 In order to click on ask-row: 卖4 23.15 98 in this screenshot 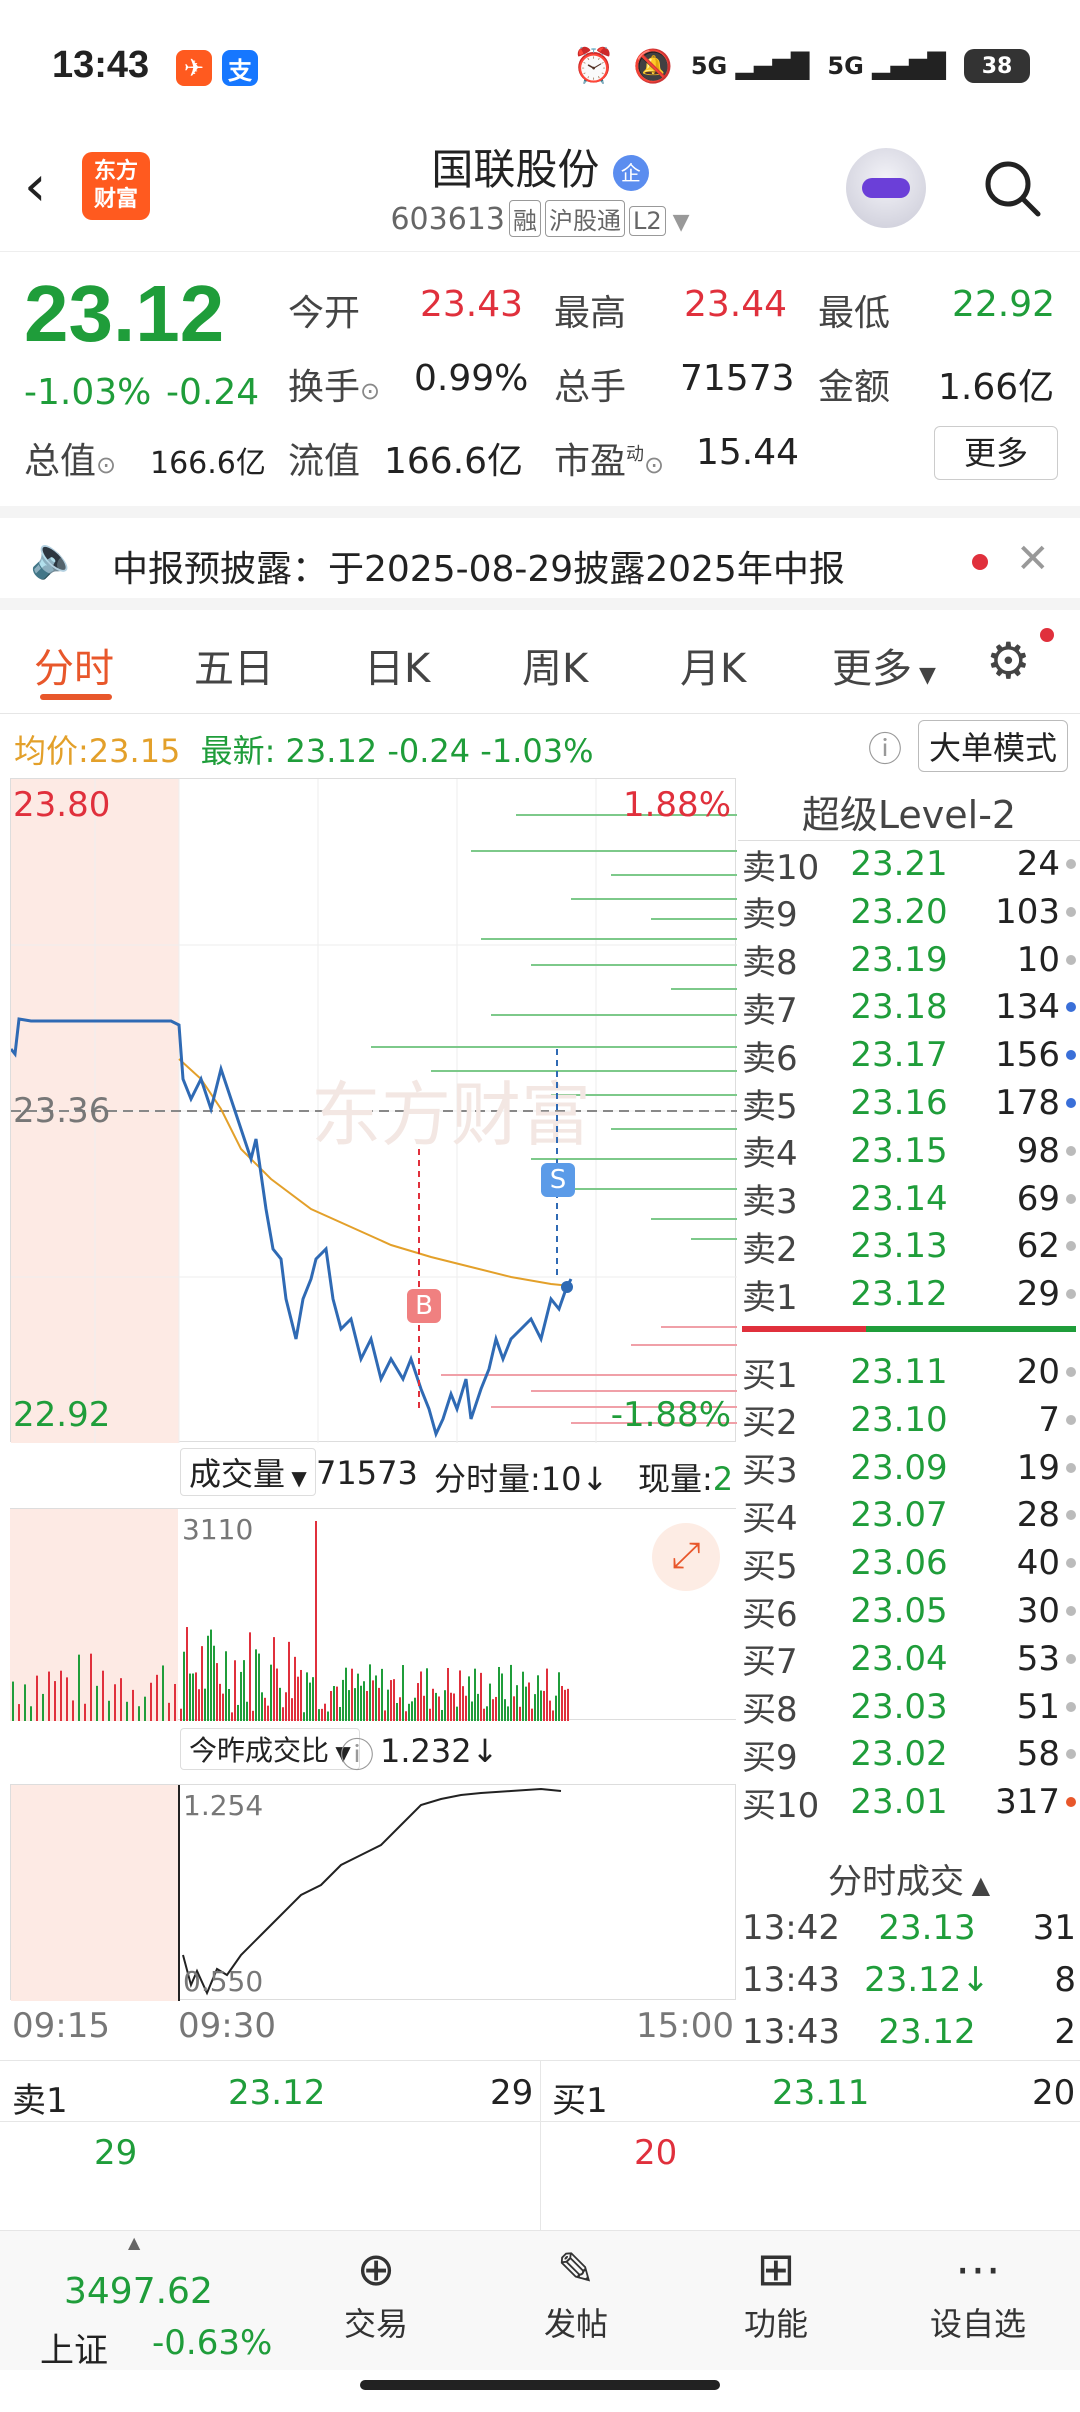, I will do `click(909, 1151)`.